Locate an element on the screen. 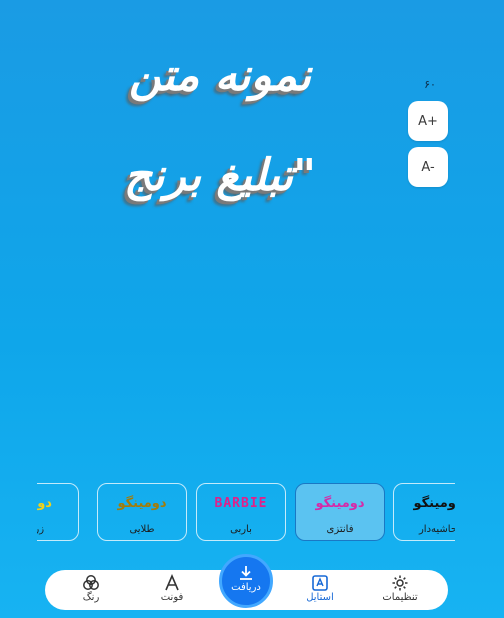  nav-label: تنظیمات is located at coordinates (400, 597).